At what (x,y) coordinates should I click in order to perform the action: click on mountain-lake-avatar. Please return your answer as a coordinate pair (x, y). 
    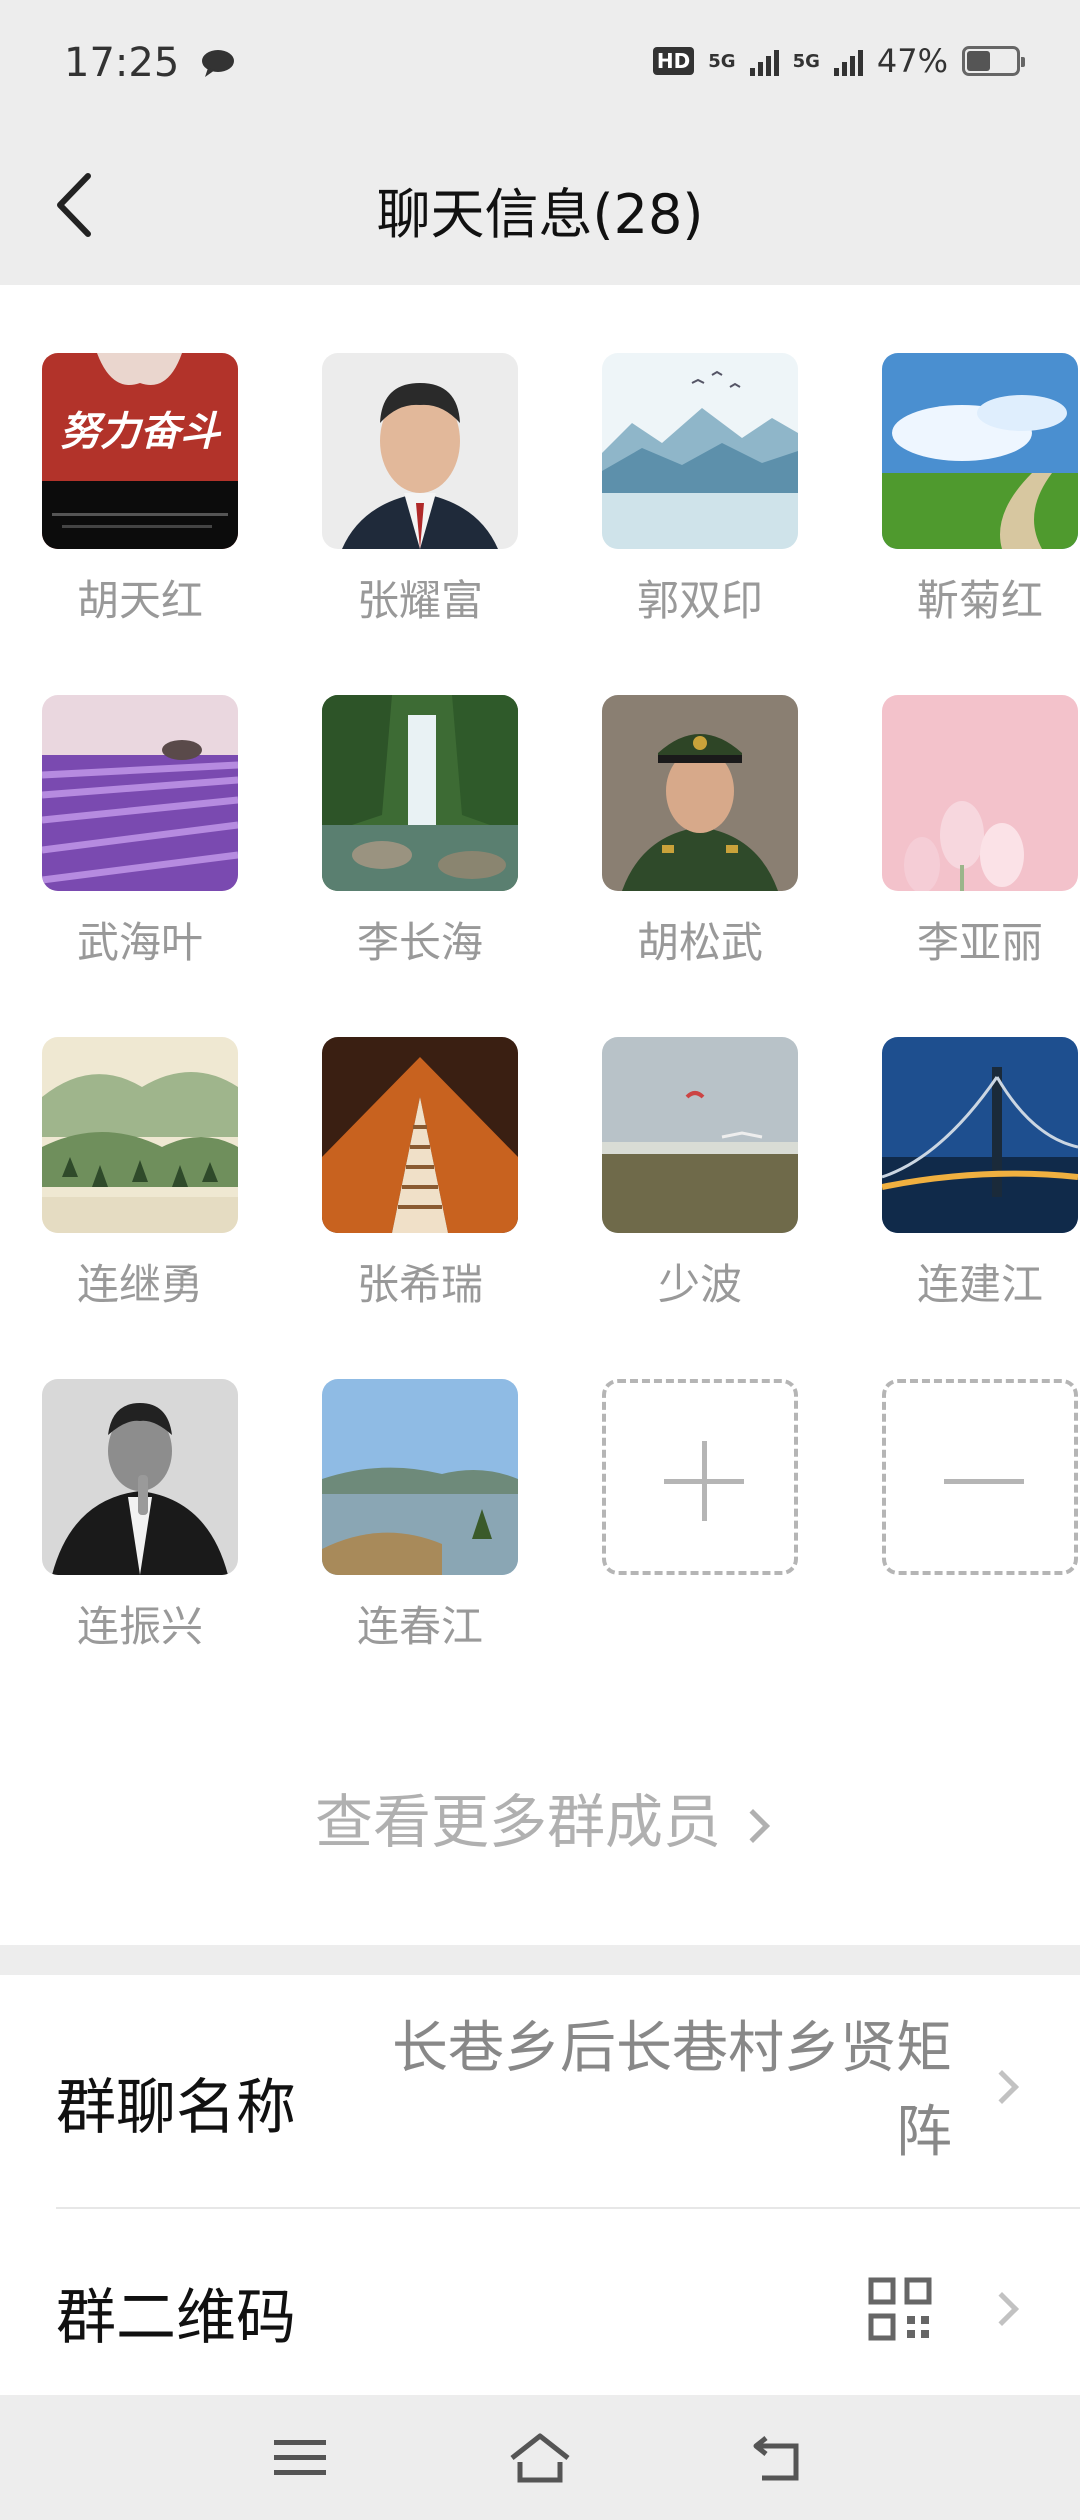
    Looking at the image, I should click on (700, 451).